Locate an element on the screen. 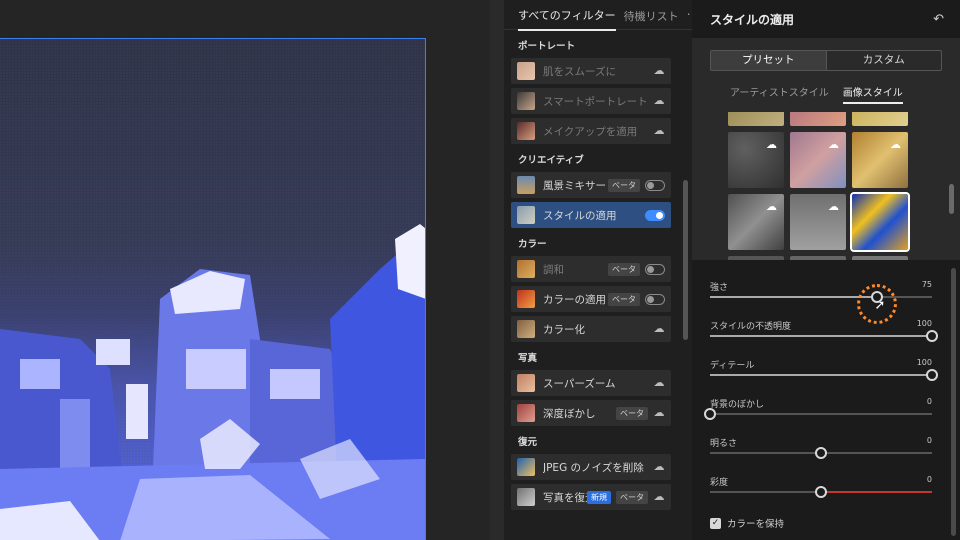  filter-depth-blur: 深度ぼかし ベータ ☁ is located at coordinates (591, 413).